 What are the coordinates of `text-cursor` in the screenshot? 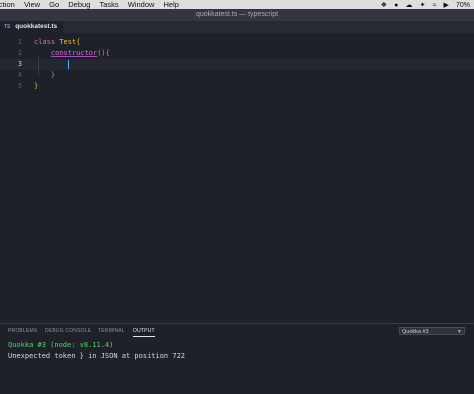 It's located at (68, 64).